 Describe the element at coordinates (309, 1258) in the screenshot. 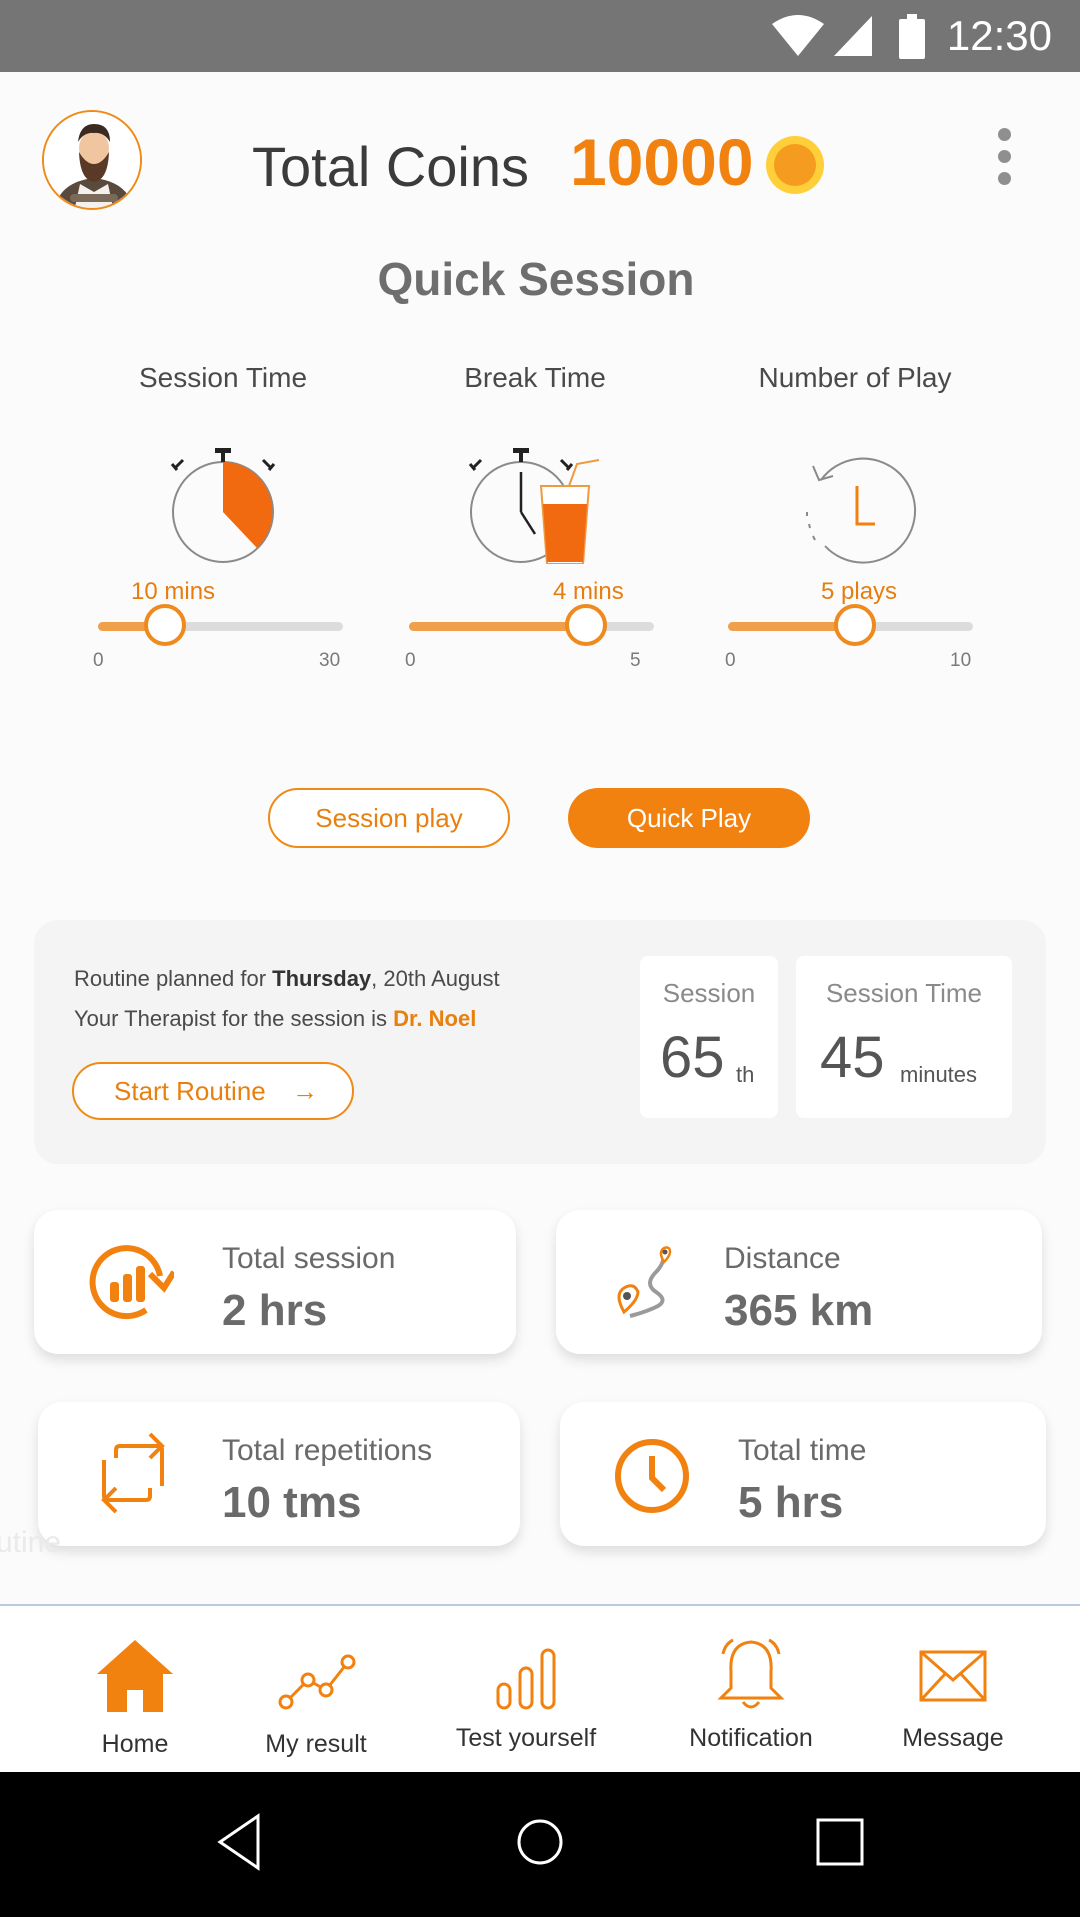

I see `total-session-caption: Total session` at that location.